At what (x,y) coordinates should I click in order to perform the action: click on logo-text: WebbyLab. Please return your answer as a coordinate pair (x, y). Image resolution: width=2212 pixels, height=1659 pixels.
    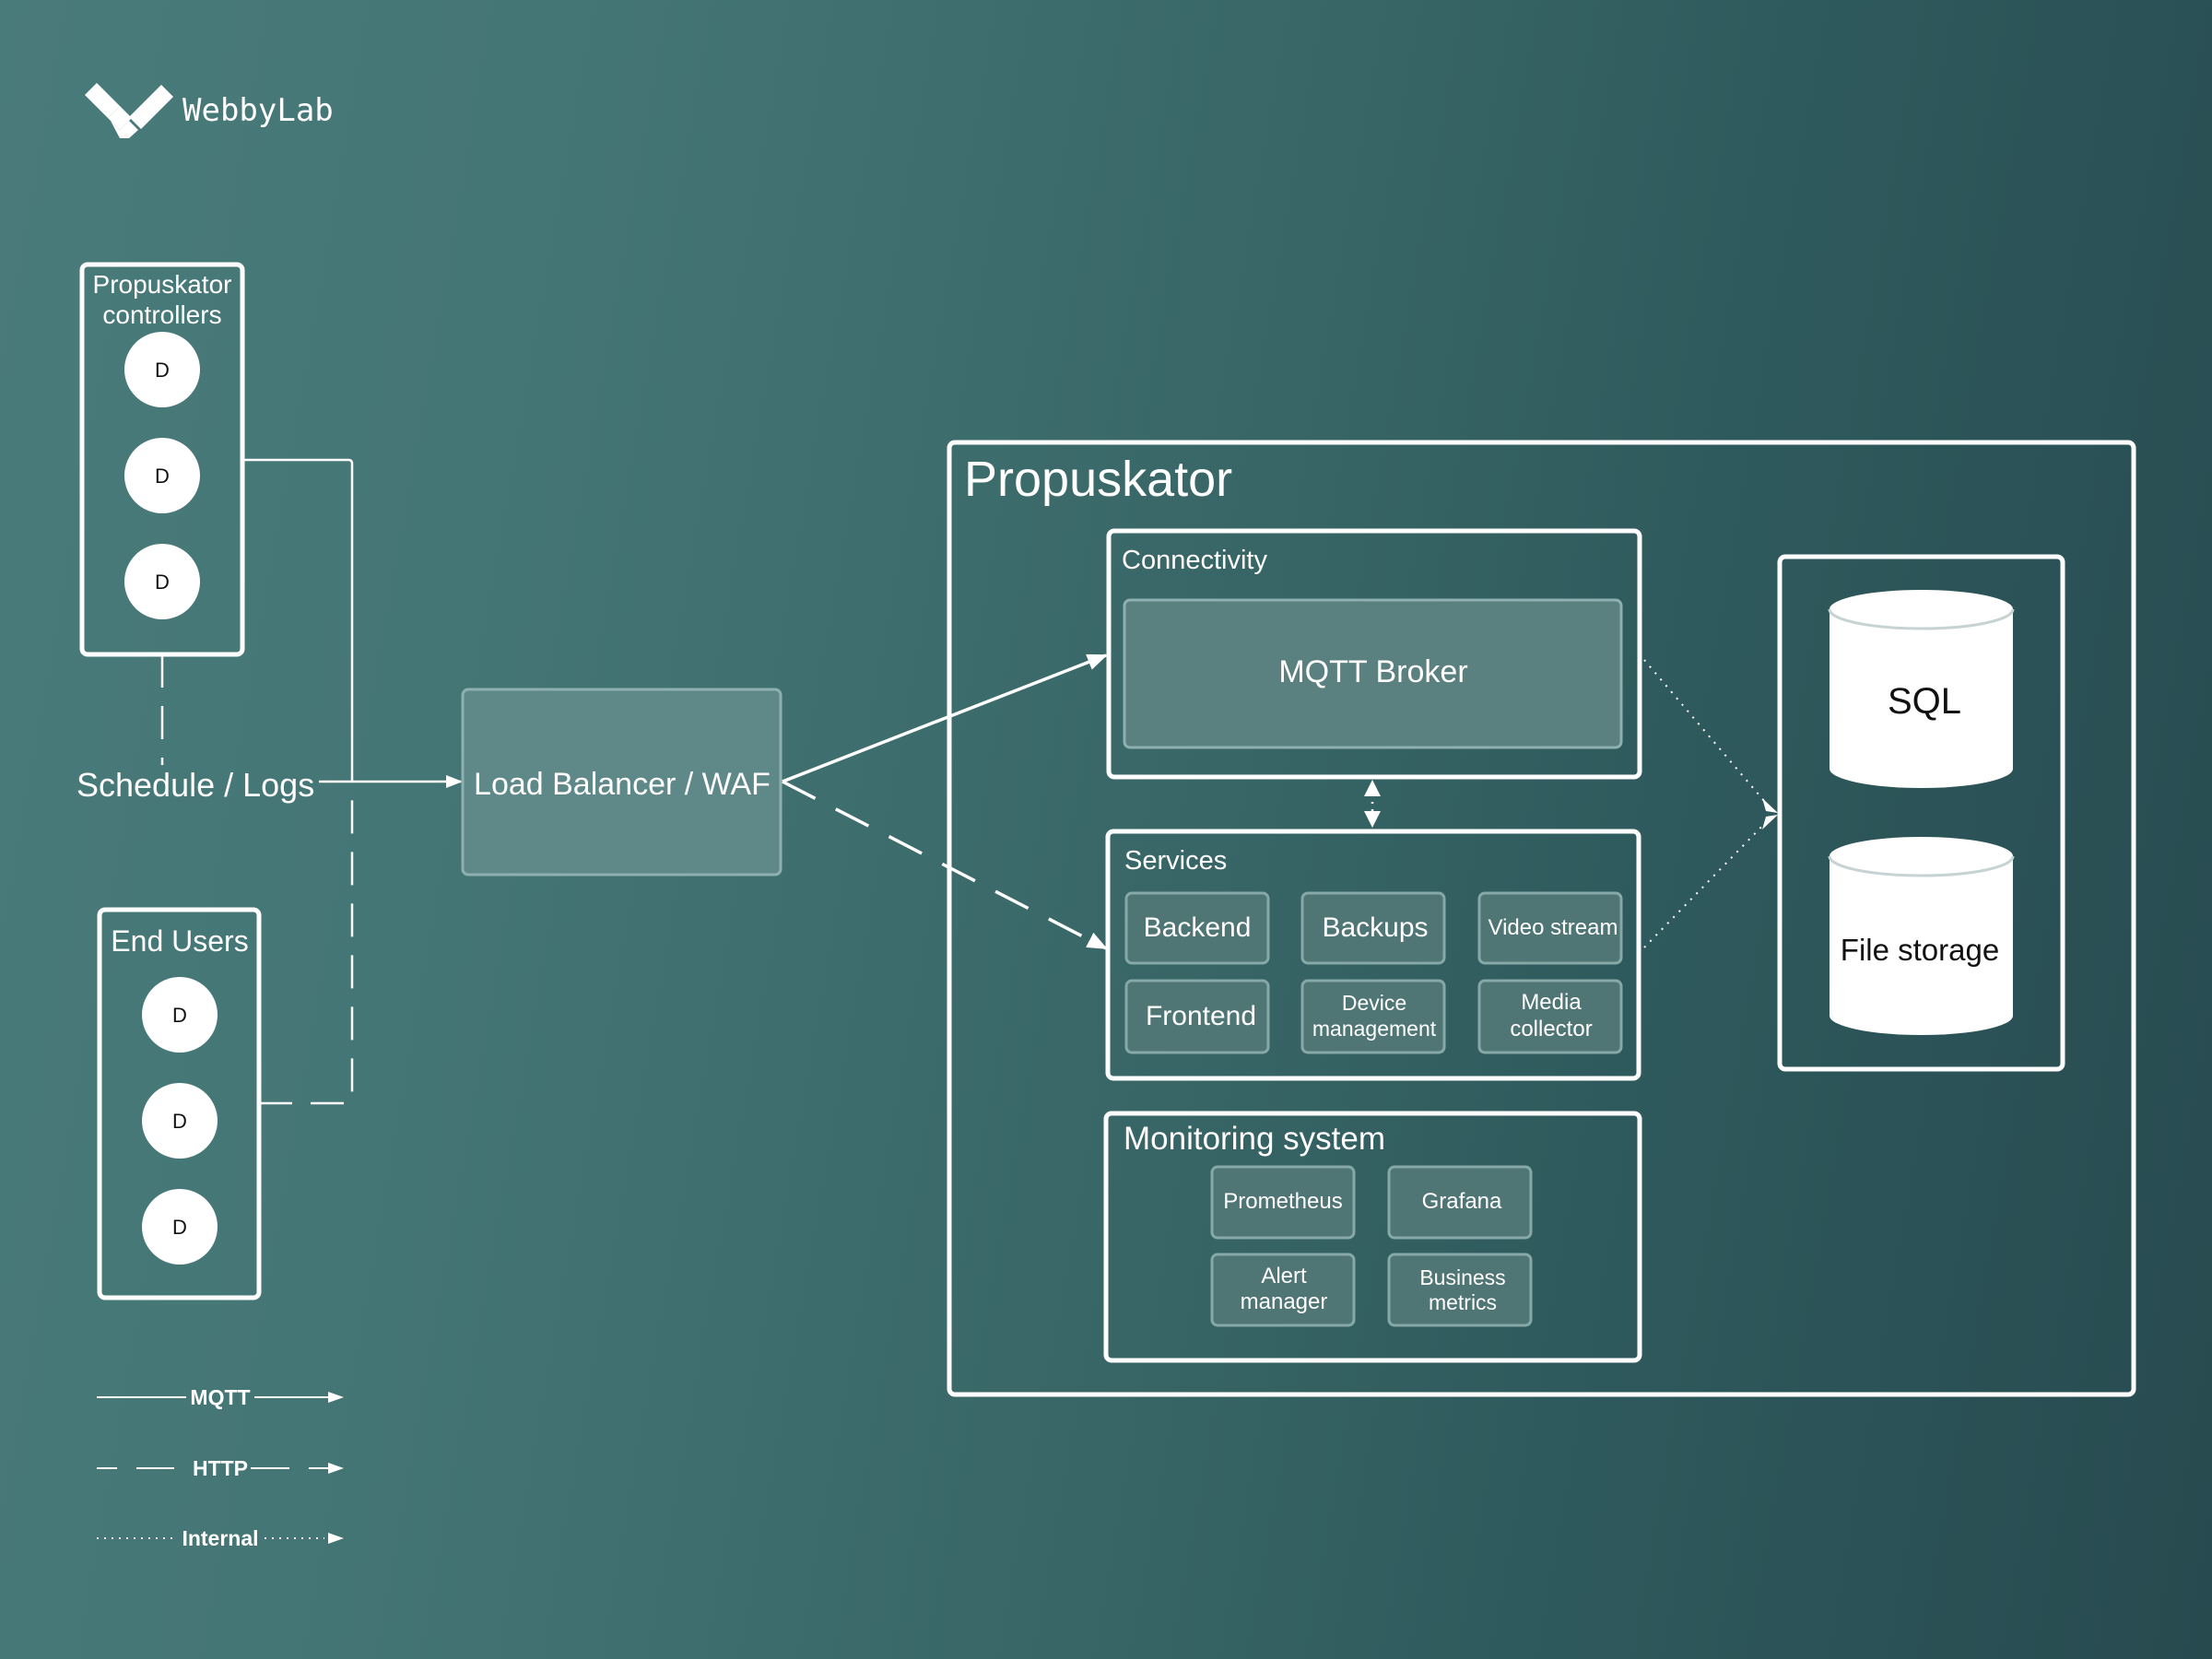
    Looking at the image, I should click on (258, 110).